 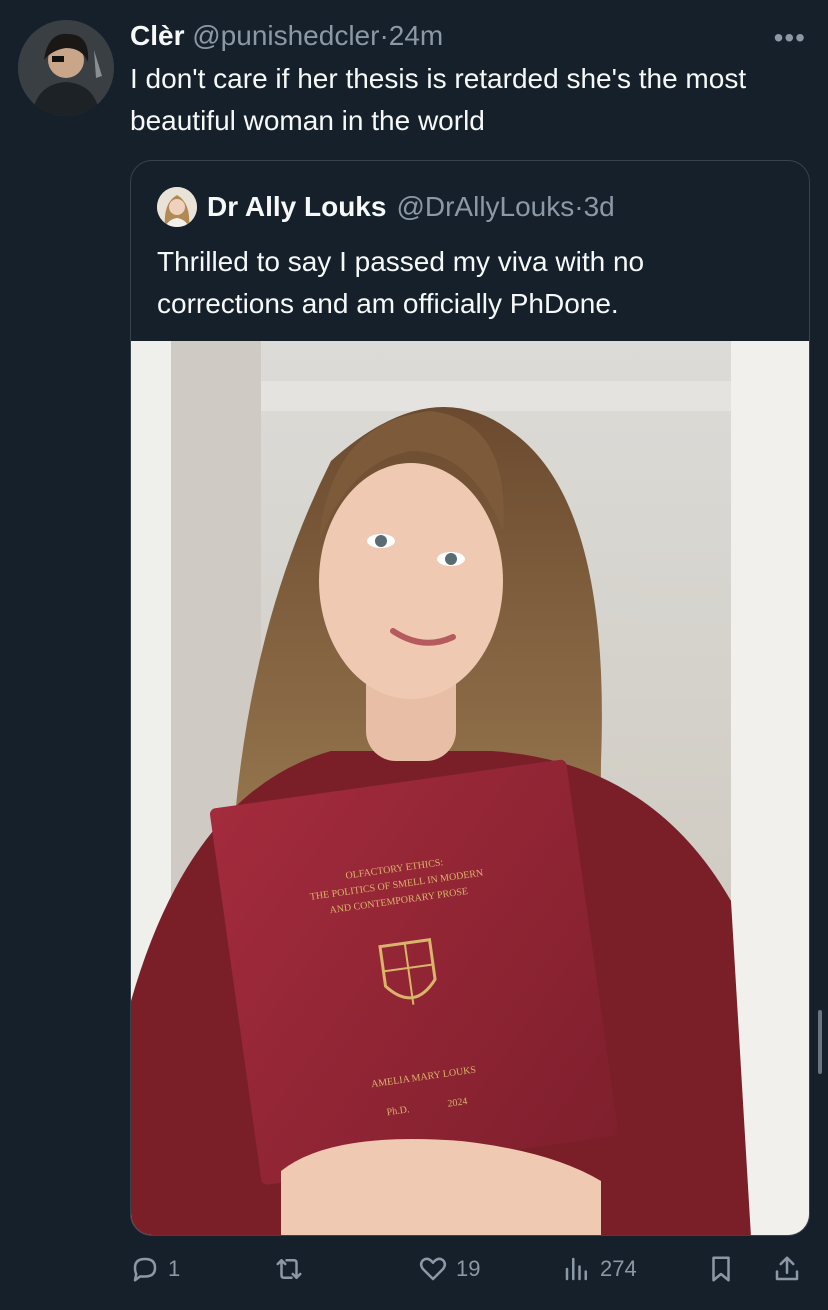 I want to click on share-button, so click(x=787, y=1269).